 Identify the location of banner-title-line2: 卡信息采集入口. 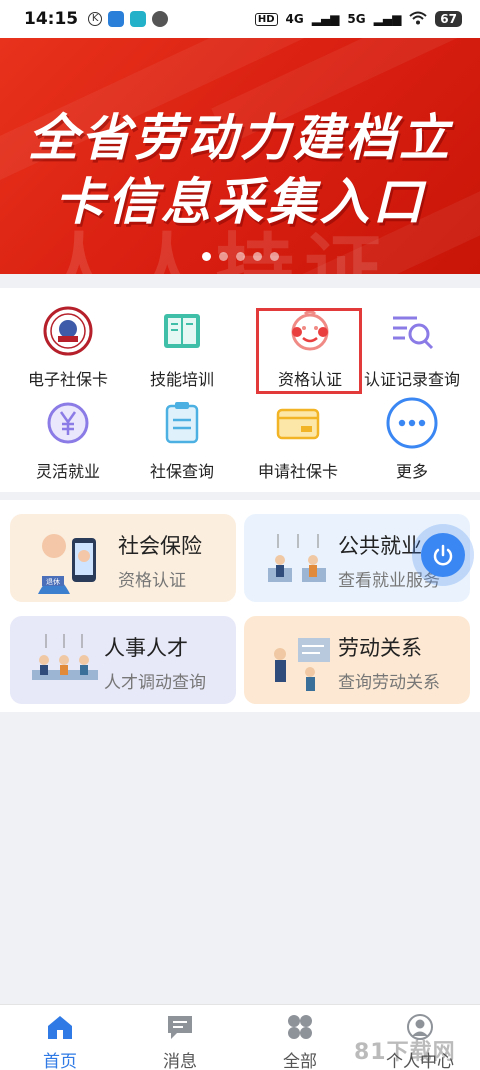
(240, 202).